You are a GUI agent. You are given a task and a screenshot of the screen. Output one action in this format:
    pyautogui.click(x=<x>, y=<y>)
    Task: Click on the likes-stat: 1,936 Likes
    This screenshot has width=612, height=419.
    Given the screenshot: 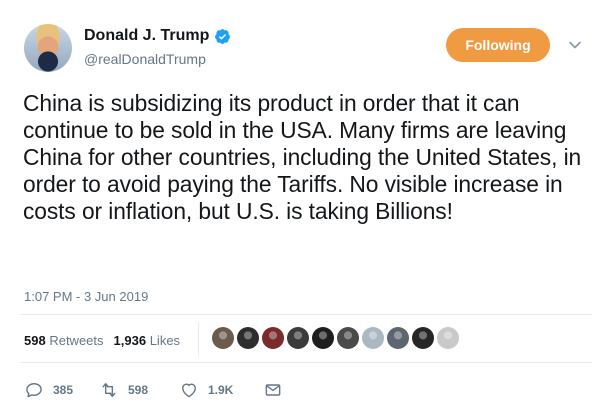 What is the action you would take?
    pyautogui.click(x=147, y=340)
    